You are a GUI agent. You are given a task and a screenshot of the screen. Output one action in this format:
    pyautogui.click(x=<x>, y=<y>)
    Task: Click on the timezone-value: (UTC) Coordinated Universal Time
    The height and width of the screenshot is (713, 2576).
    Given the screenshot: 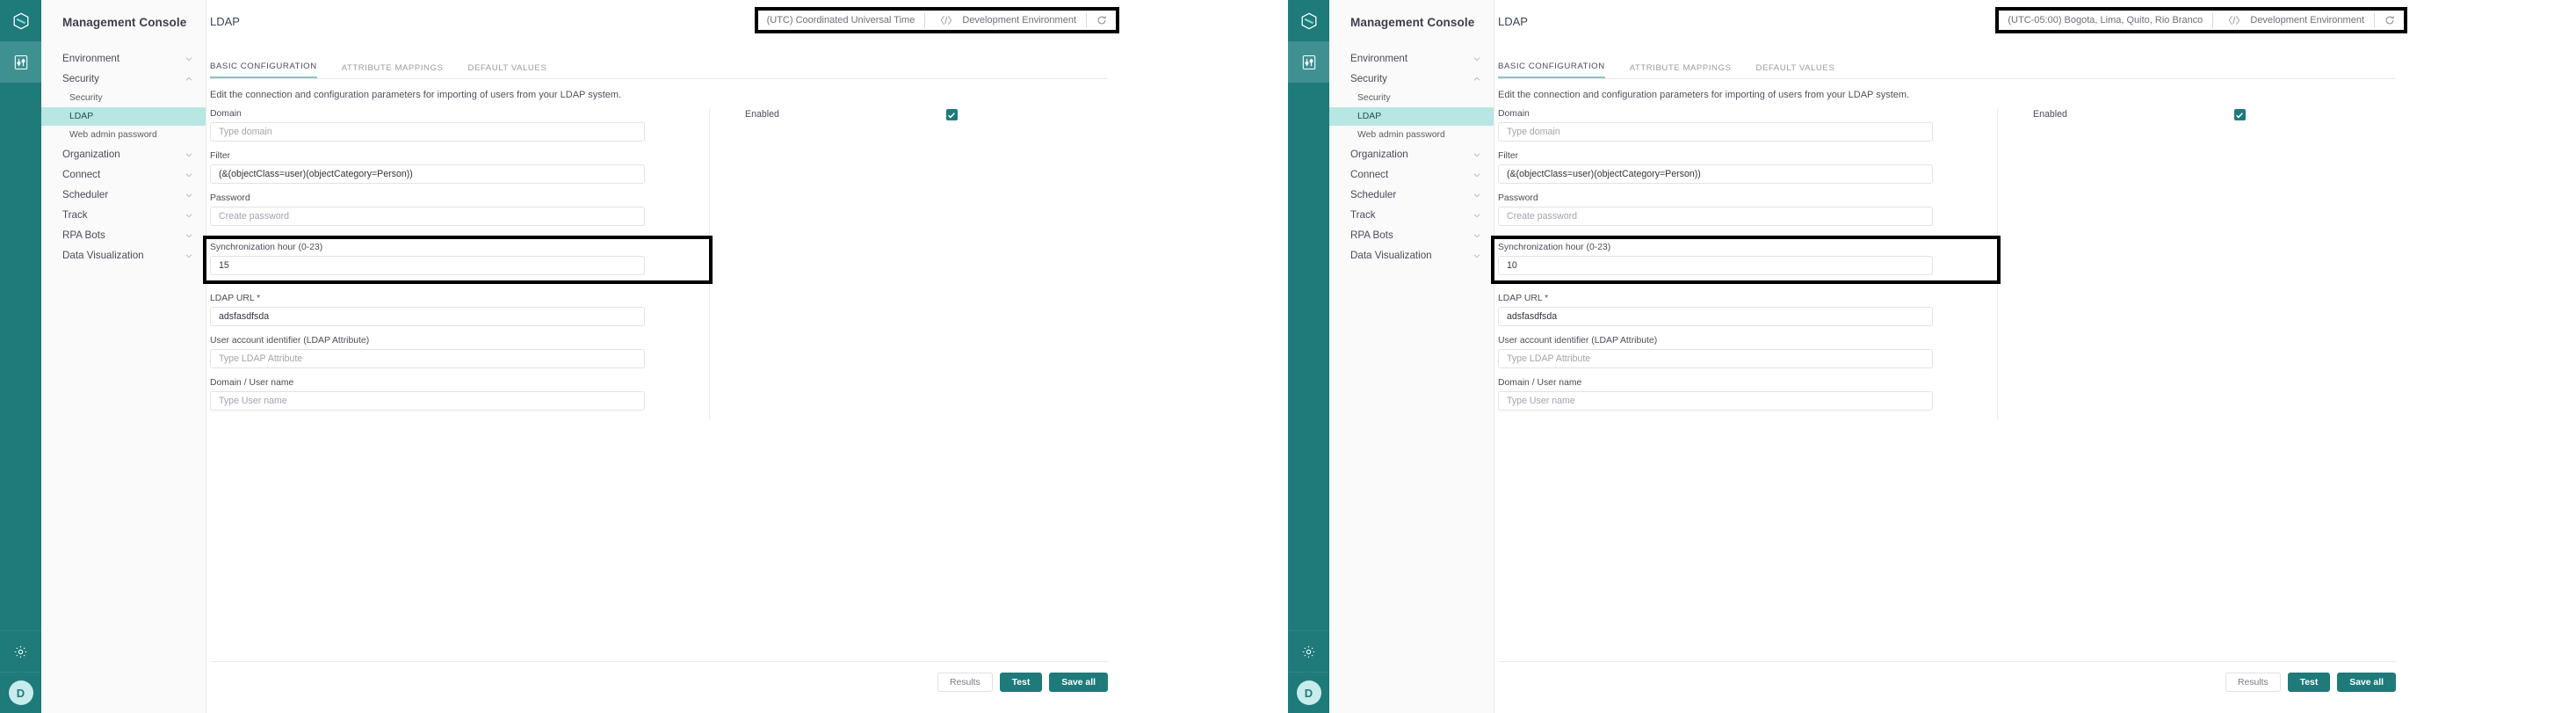 What is the action you would take?
    pyautogui.click(x=846, y=20)
    